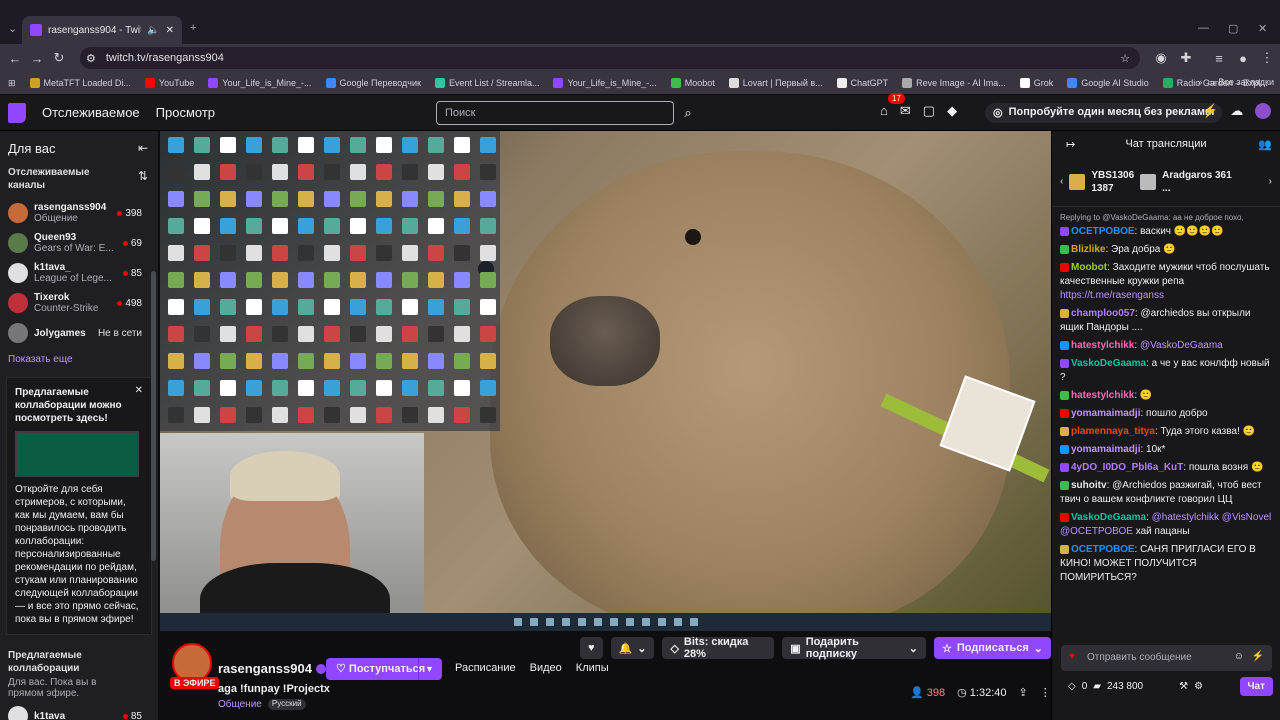  Describe the element at coordinates (1239, 656) in the screenshot. I see `emote-icon: ☺` at that location.